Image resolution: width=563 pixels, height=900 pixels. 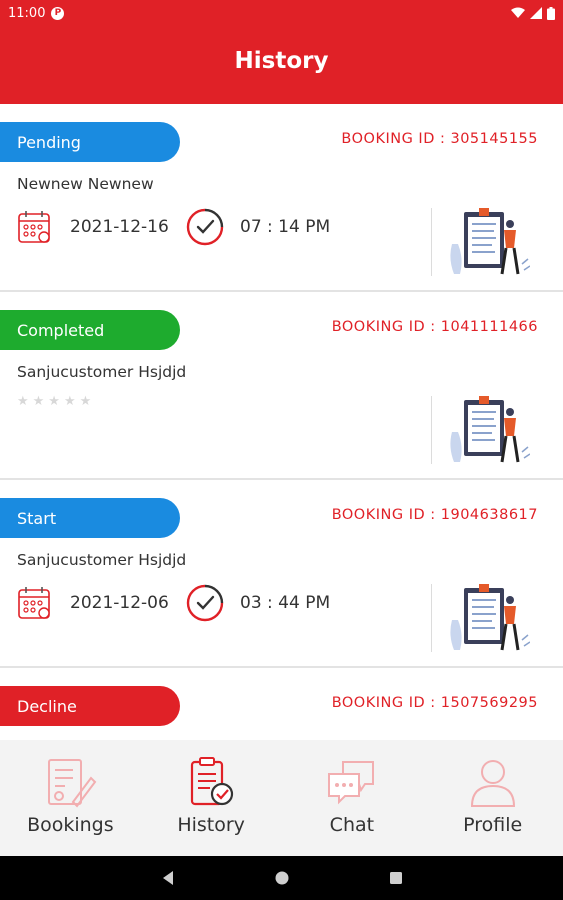 I want to click on signal-icon, so click(x=536, y=13).